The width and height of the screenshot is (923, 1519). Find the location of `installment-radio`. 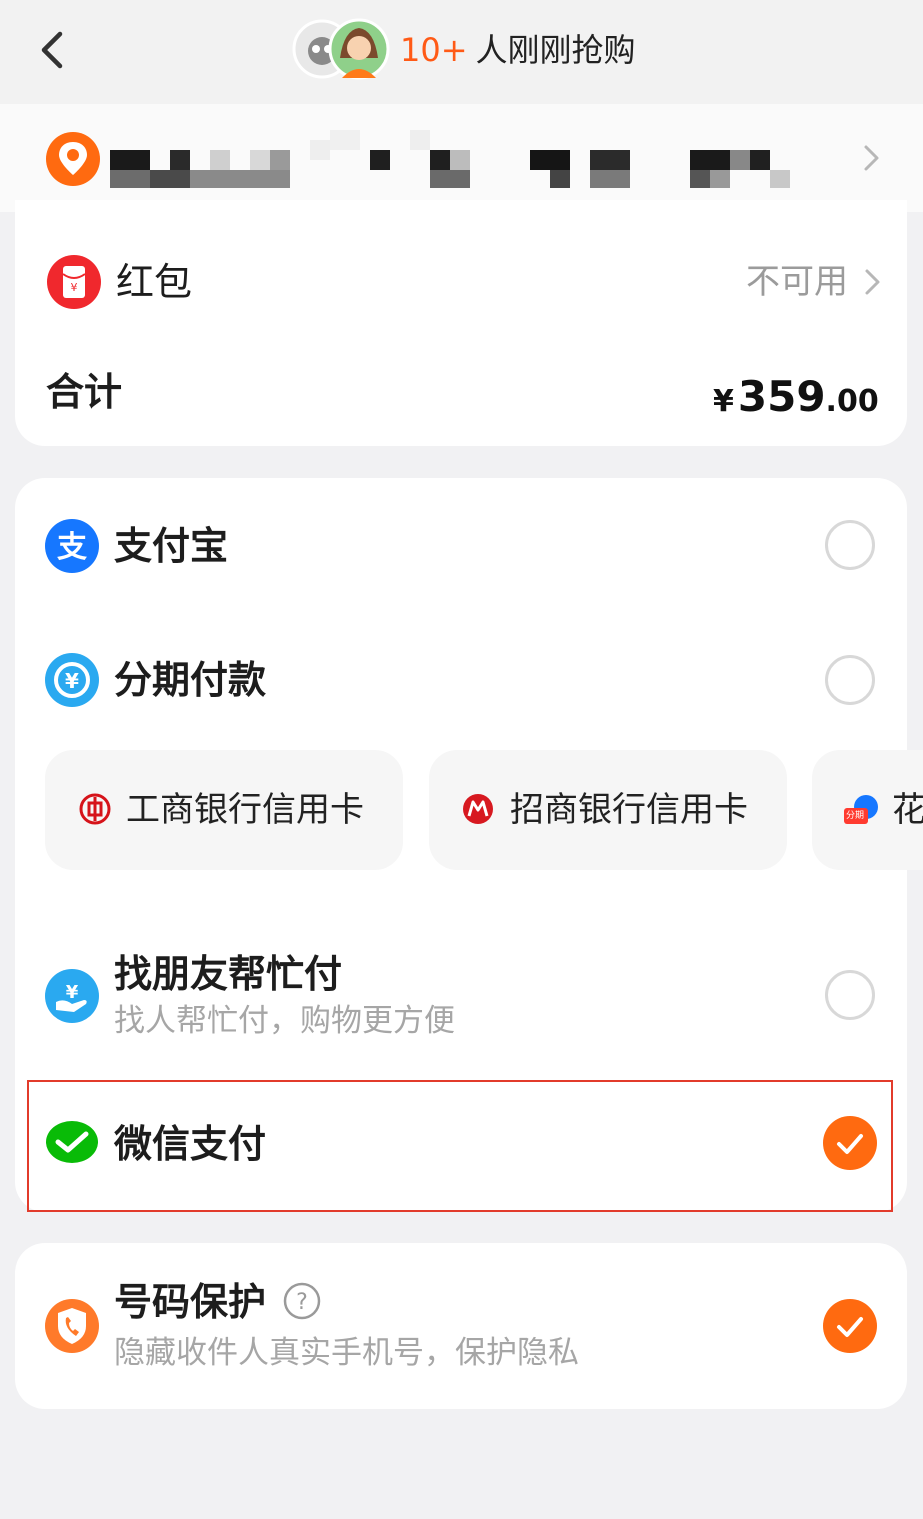

installment-radio is located at coordinates (850, 680).